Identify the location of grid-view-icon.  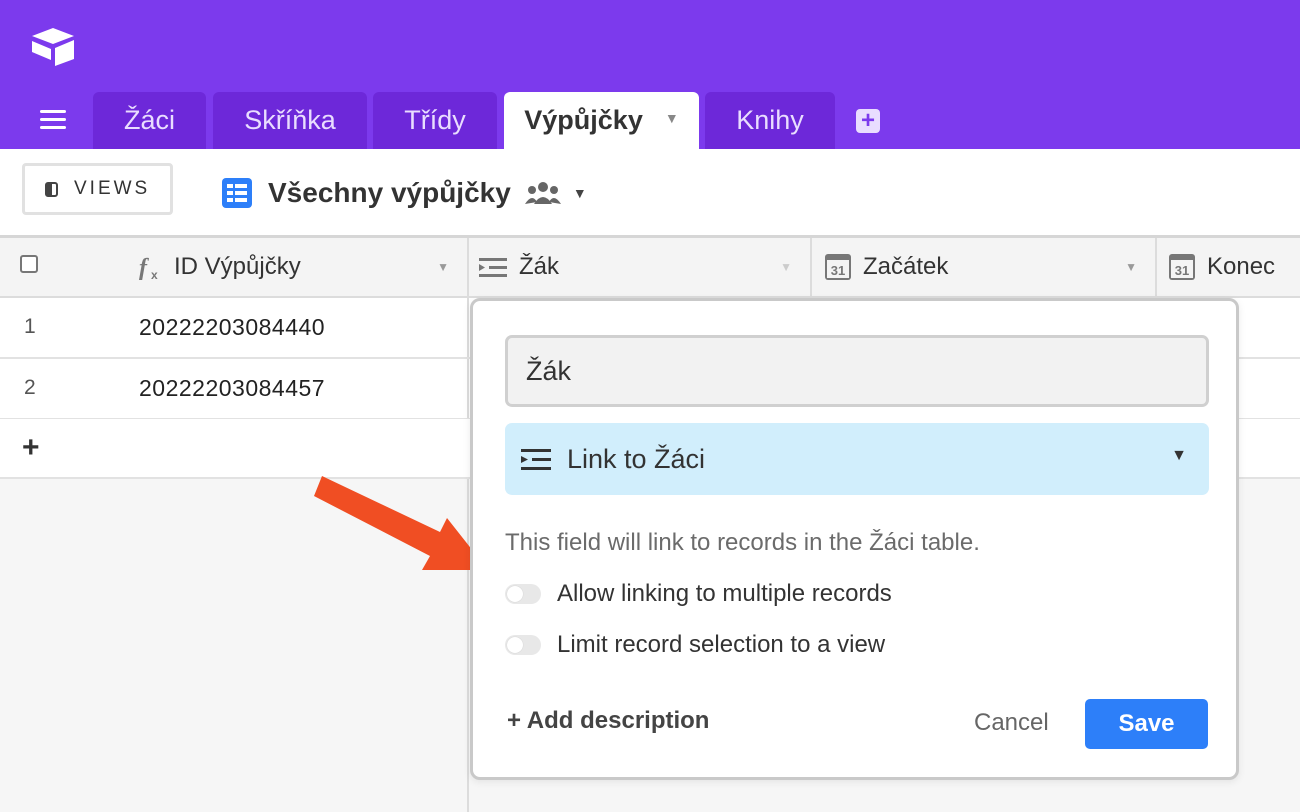
(237, 193).